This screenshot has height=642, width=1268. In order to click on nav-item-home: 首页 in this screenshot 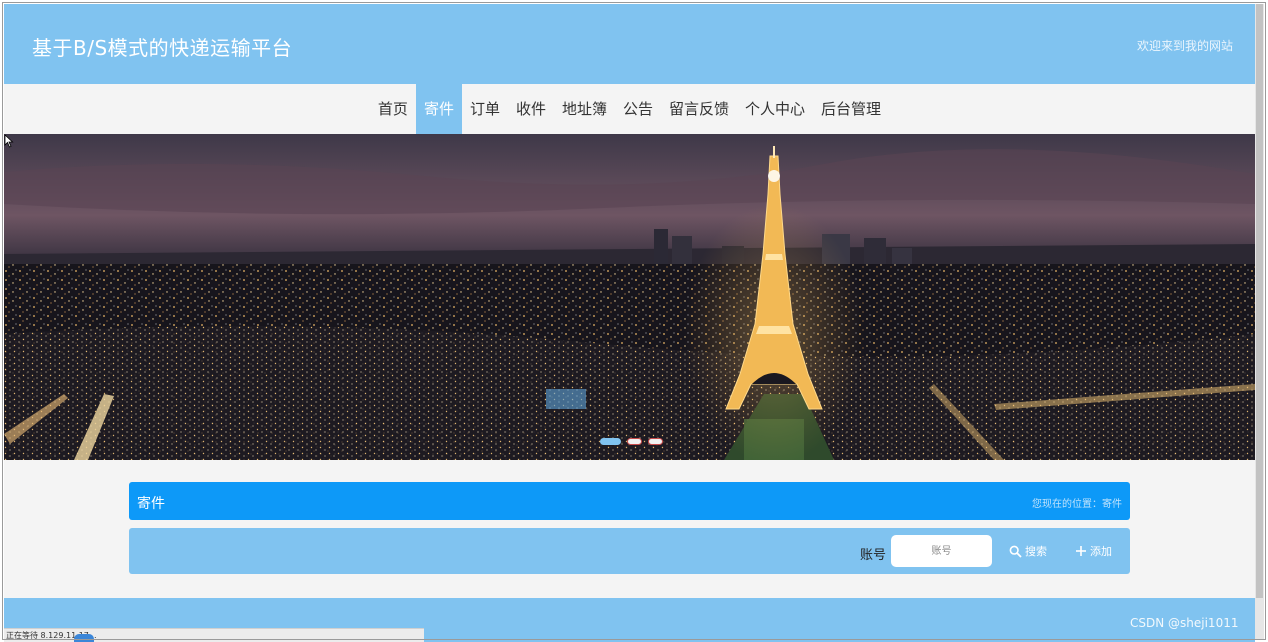, I will do `click(393, 109)`.